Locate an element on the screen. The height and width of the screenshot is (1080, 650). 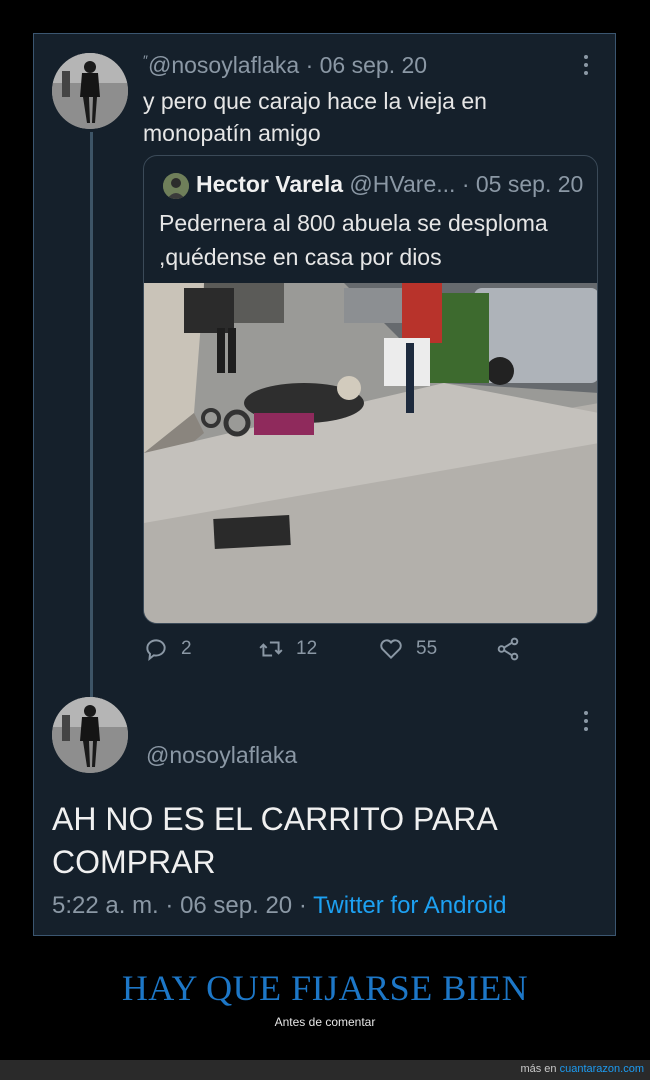
tweet-handle: @nosoylaflaka is located at coordinates (223, 65).